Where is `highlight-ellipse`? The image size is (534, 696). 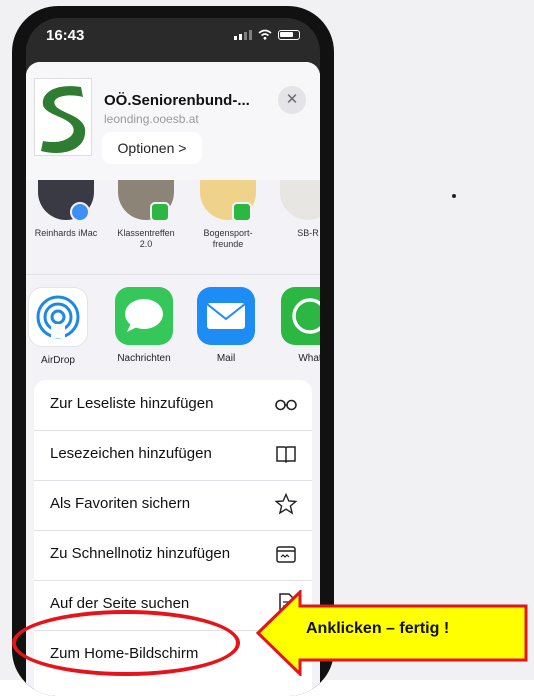
highlight-ellipse is located at coordinates (126, 643).